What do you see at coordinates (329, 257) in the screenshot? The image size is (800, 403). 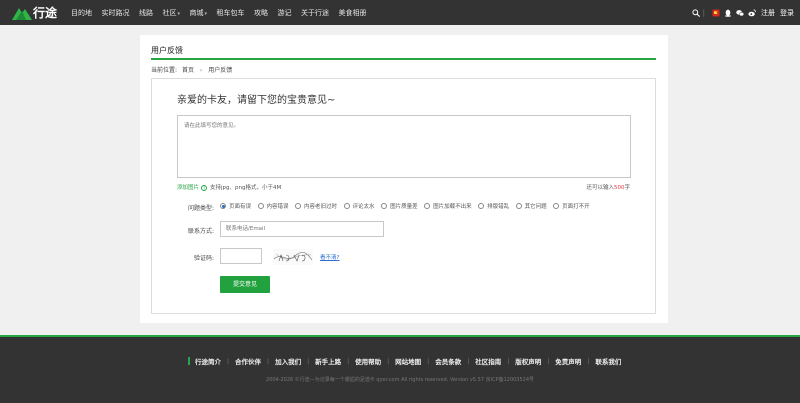 I see `captcha-refresh-link: 看不清?` at bounding box center [329, 257].